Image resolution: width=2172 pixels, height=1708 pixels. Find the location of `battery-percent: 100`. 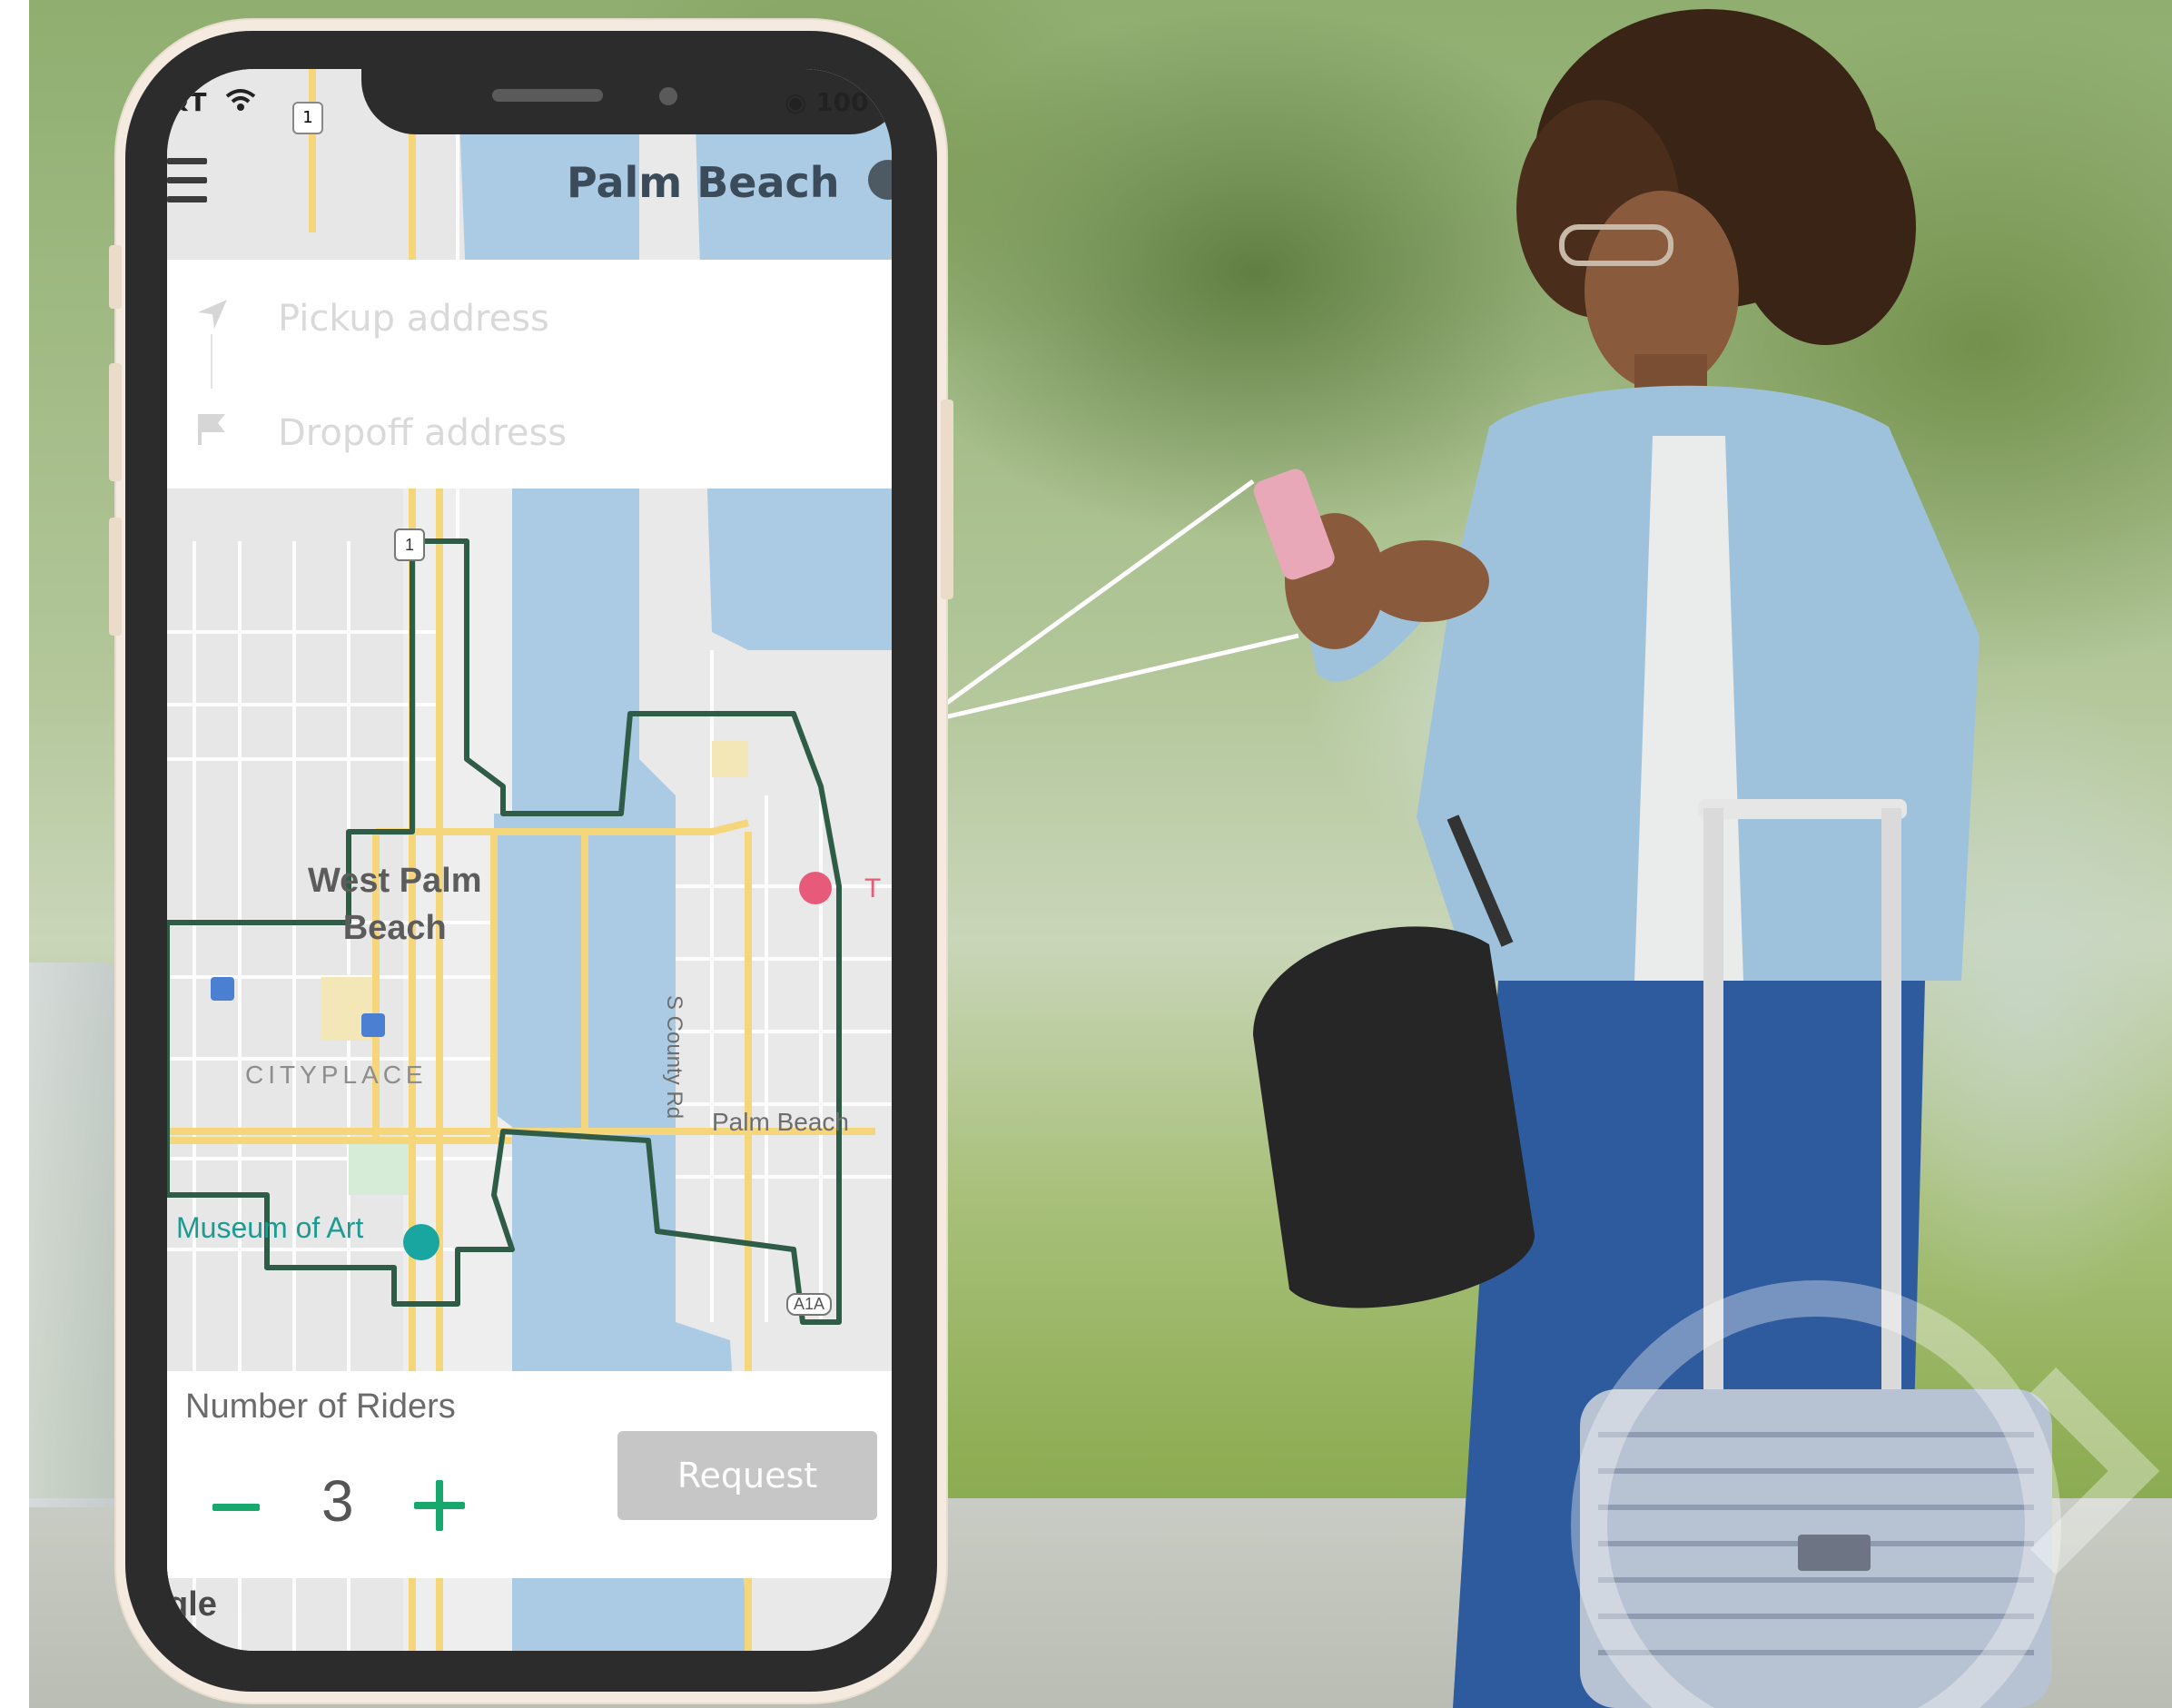

battery-percent: 100 is located at coordinates (842, 102).